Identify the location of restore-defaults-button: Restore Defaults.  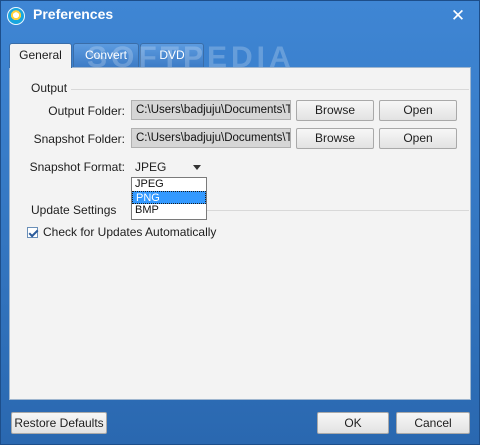
(59, 423).